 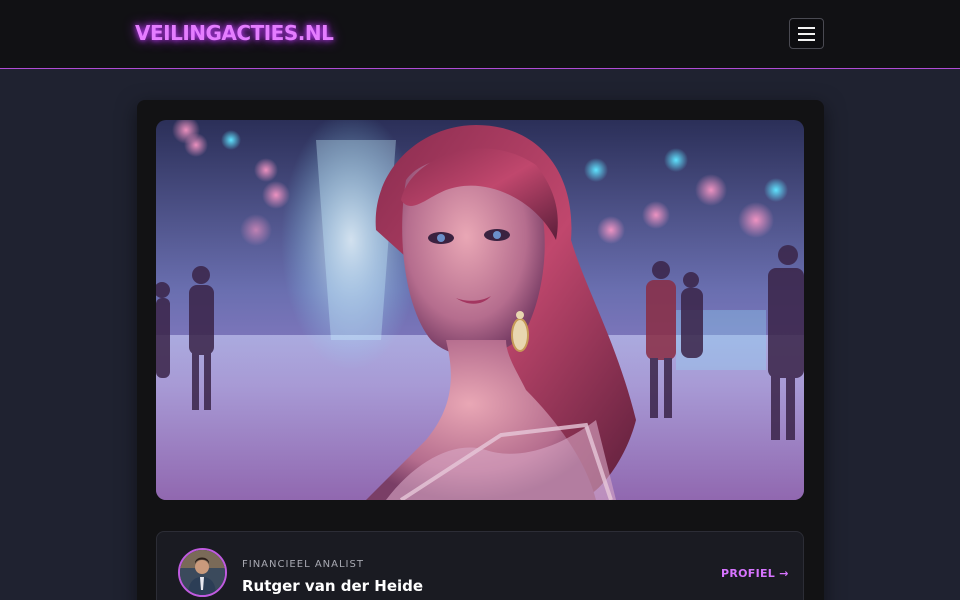 What do you see at coordinates (234, 33) in the screenshot?
I see `site-logo: VEILINGACTIES.NL` at bounding box center [234, 33].